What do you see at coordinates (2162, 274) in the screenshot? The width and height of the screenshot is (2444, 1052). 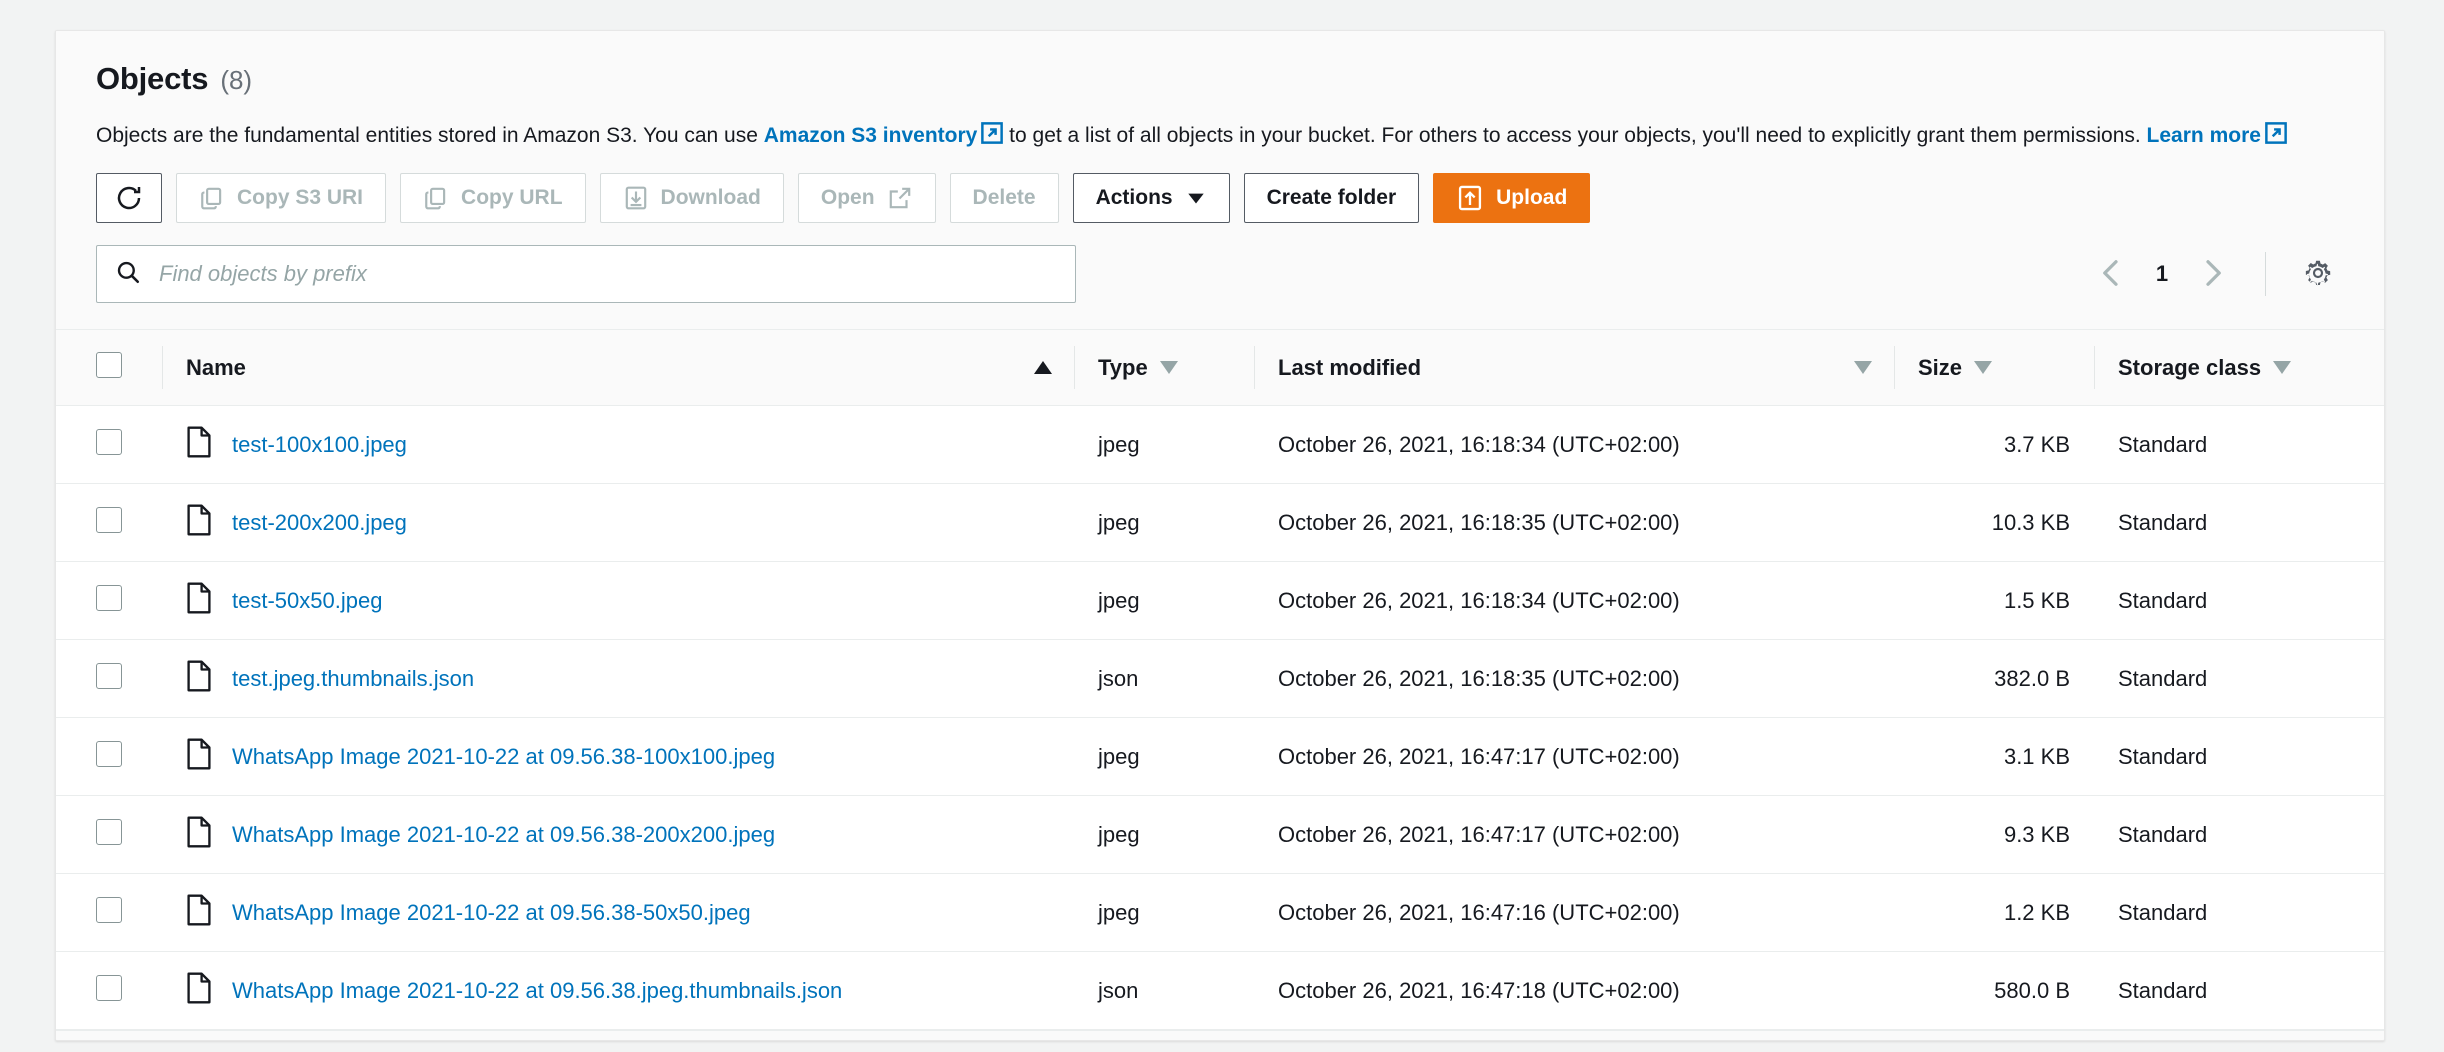 I see `page-number-1: 1` at bounding box center [2162, 274].